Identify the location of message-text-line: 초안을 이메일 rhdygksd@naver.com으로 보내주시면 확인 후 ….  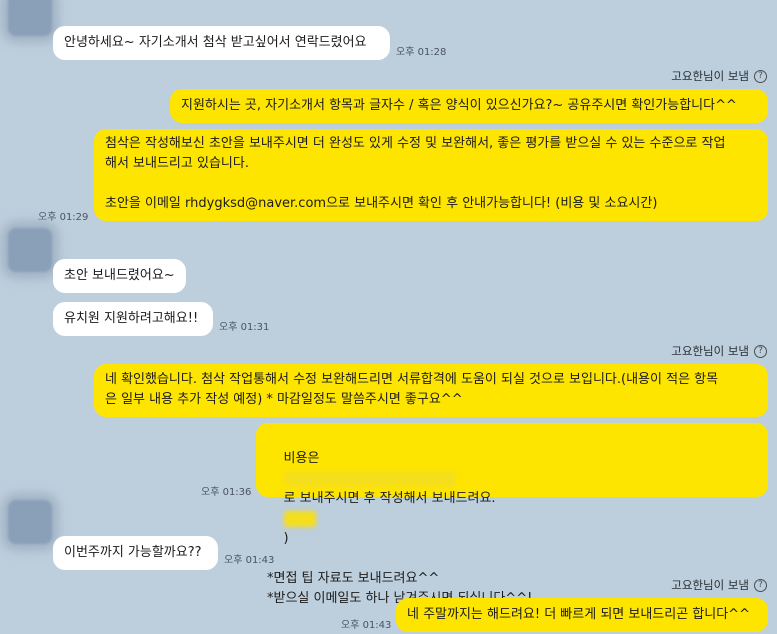
(381, 203).